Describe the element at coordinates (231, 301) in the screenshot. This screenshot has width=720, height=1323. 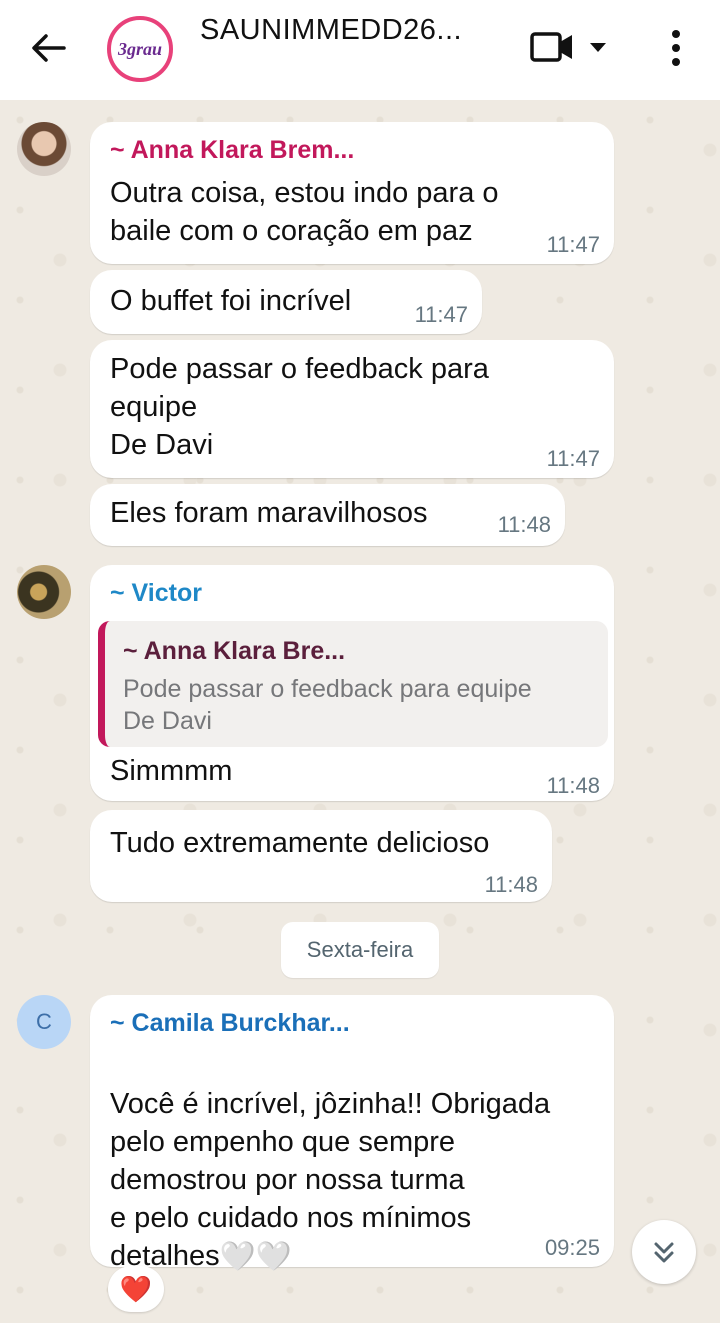
I see `message-text: O buffet foi incrível` at that location.